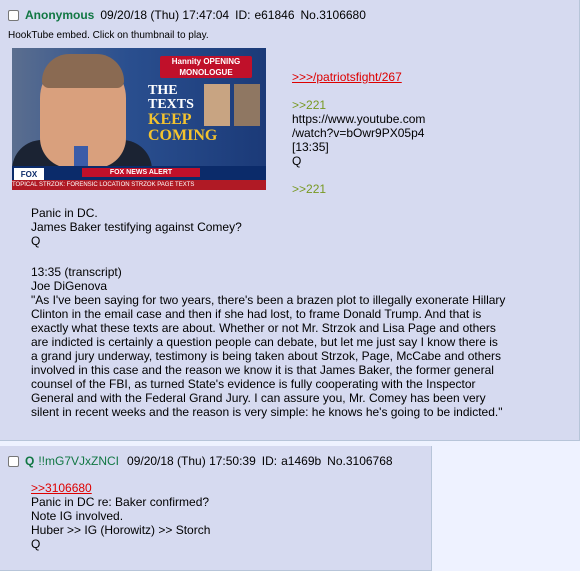  Describe the element at coordinates (191, 461) in the screenshot. I see `post-date: 09/20/18 (Thu) 17:50:39` at that location.